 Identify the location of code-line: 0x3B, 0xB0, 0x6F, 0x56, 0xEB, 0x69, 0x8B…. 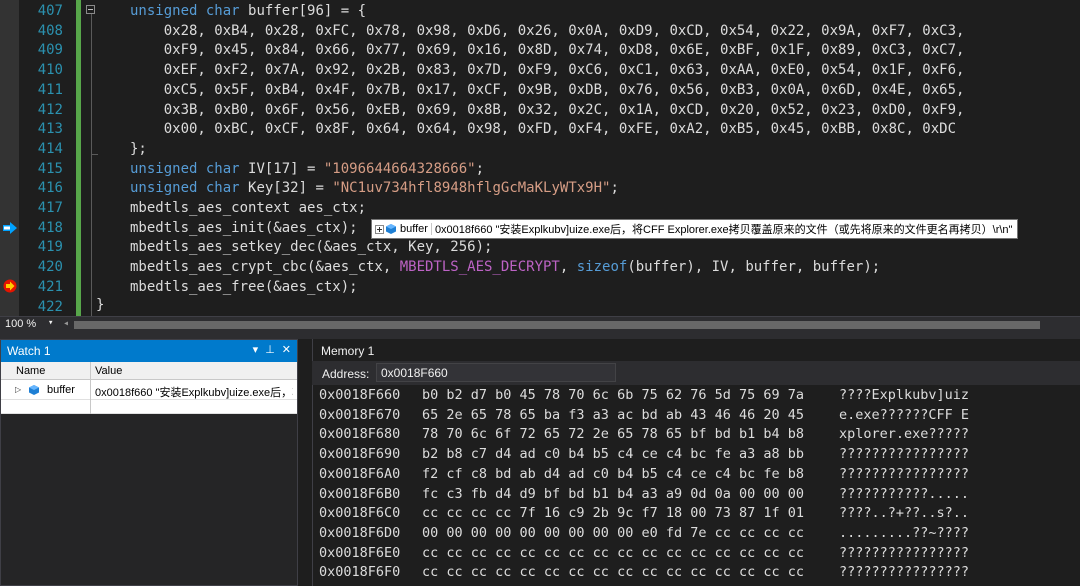
(547, 111).